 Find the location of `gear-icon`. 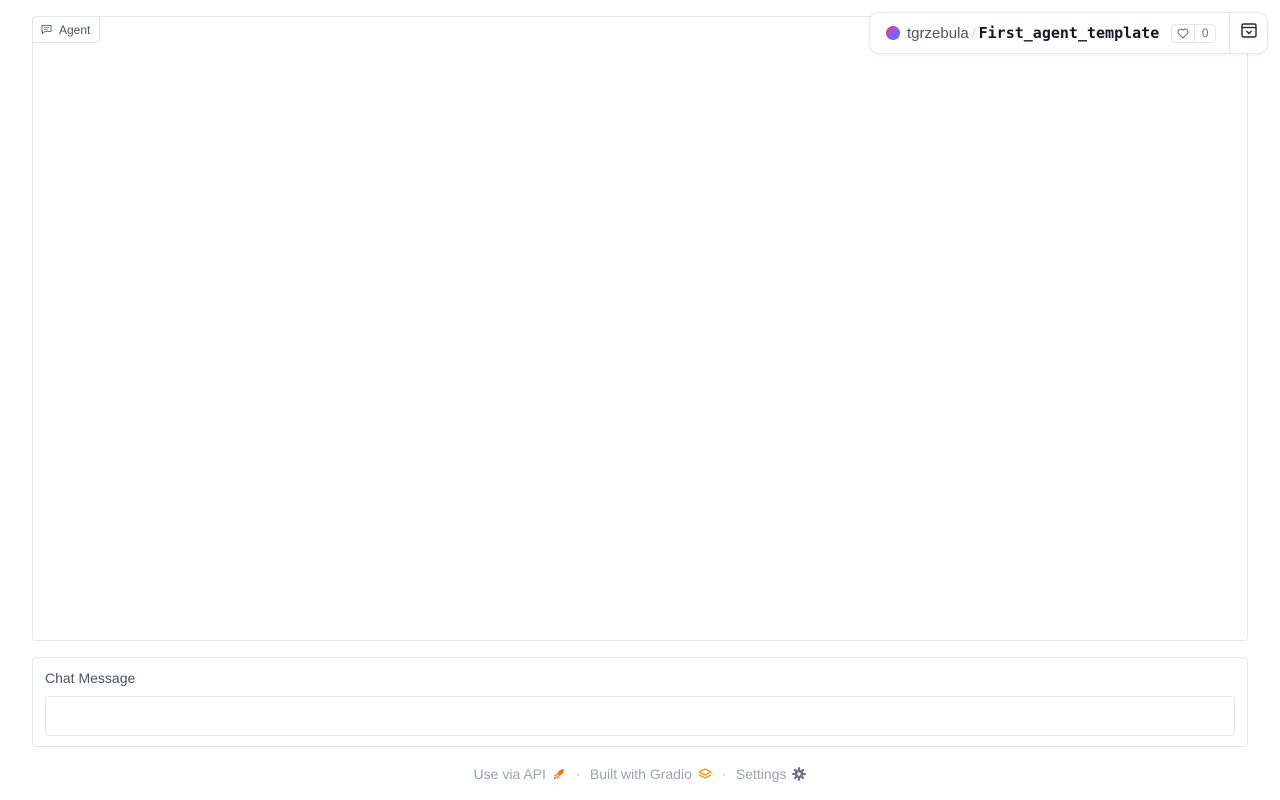

gear-icon is located at coordinates (799, 774).